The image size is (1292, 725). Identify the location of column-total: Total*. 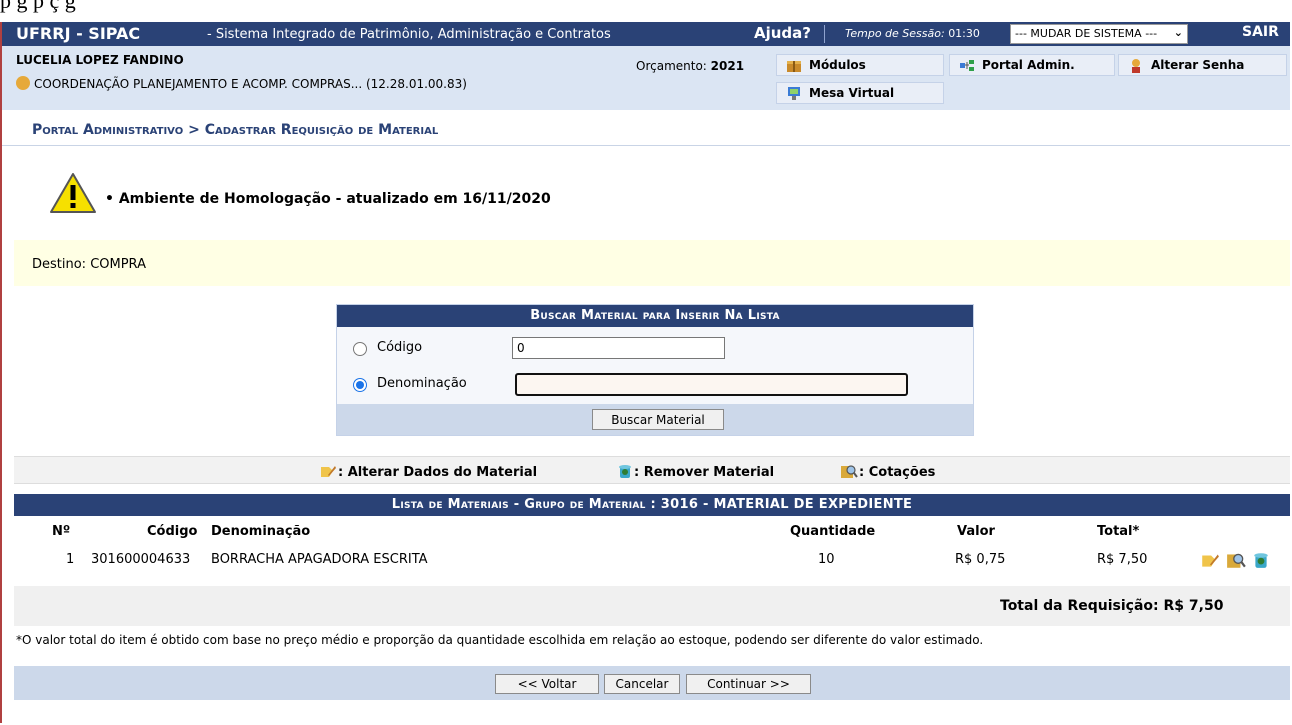
(1118, 531).